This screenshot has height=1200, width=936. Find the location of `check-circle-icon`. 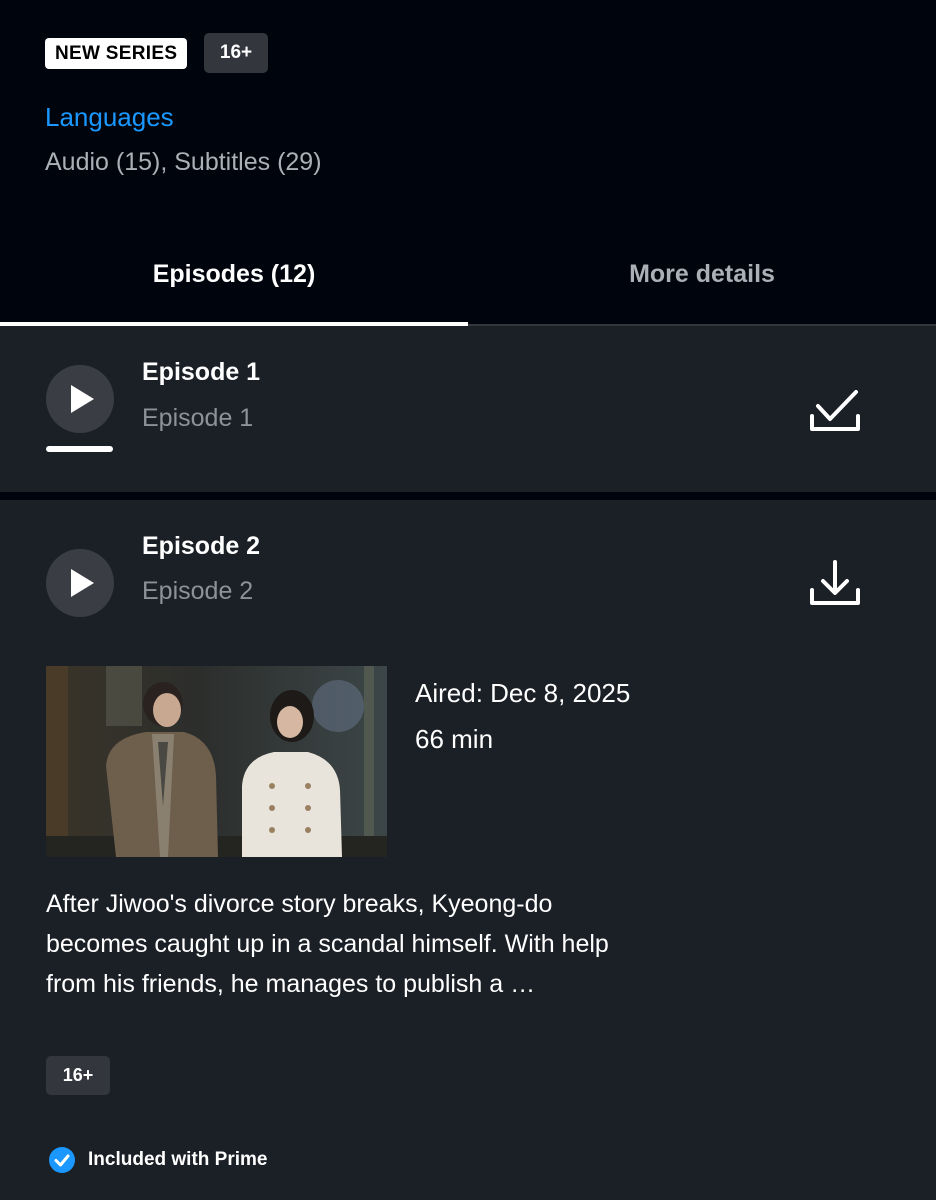

check-circle-icon is located at coordinates (62, 1160).